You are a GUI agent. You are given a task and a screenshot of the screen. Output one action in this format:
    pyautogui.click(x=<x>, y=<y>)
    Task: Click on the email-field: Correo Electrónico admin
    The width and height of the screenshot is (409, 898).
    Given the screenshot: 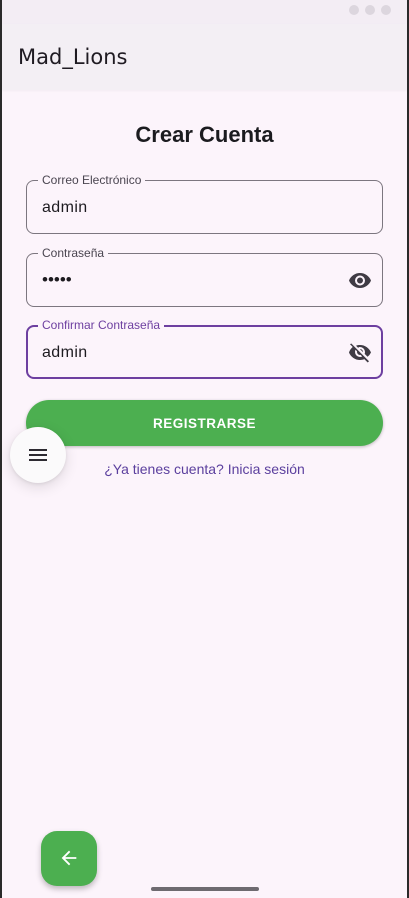 What is the action you would take?
    pyautogui.click(x=204, y=203)
    